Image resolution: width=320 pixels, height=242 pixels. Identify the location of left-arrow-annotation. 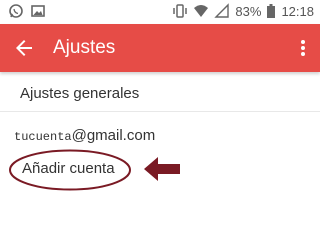
(162, 169).